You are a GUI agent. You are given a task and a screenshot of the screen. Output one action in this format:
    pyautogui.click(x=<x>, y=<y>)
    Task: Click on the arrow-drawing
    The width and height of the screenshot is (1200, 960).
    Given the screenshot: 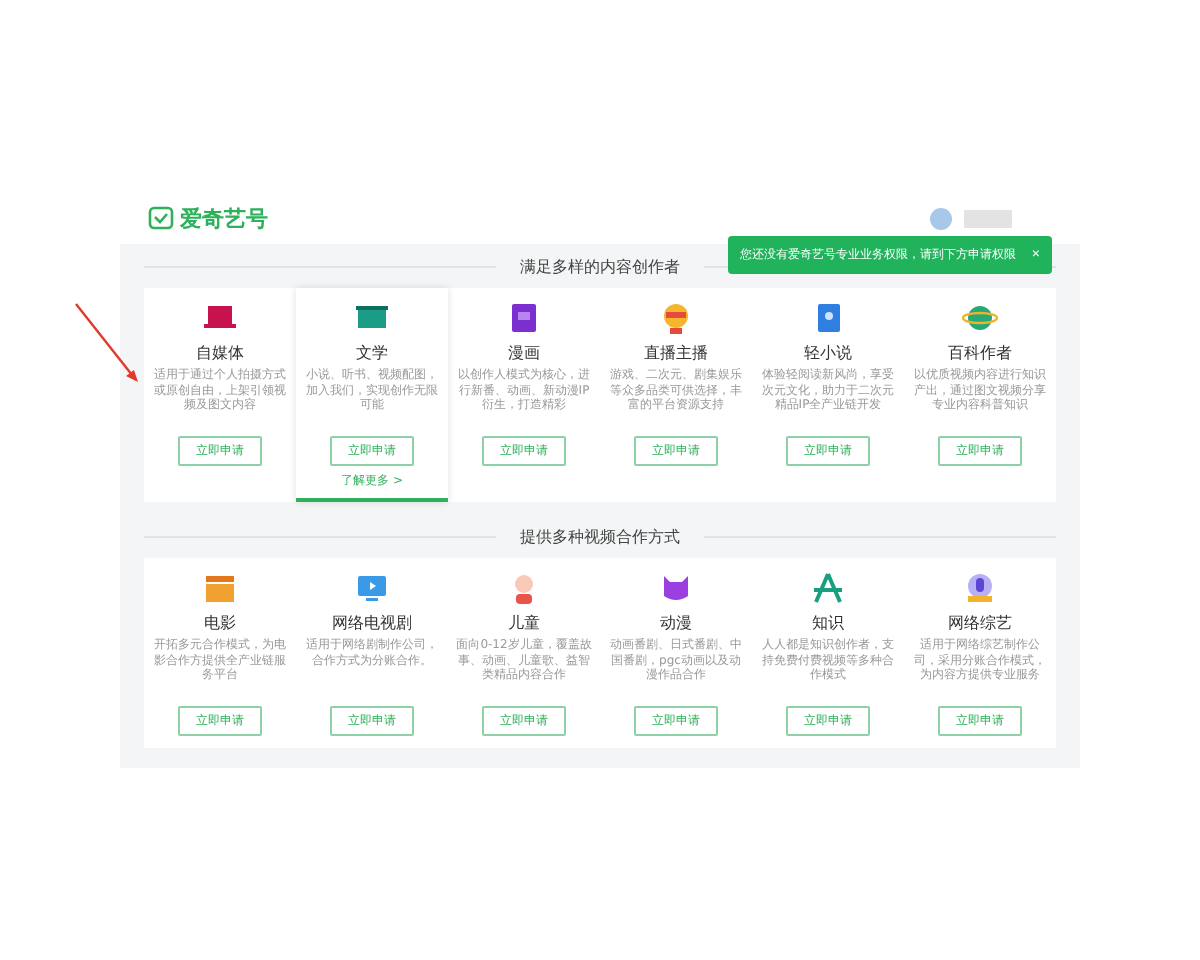 What is the action you would take?
    pyautogui.click(x=108, y=344)
    